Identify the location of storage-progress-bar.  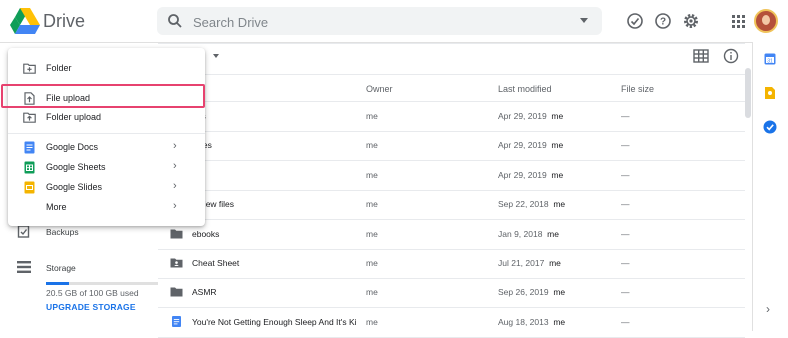
(102, 283).